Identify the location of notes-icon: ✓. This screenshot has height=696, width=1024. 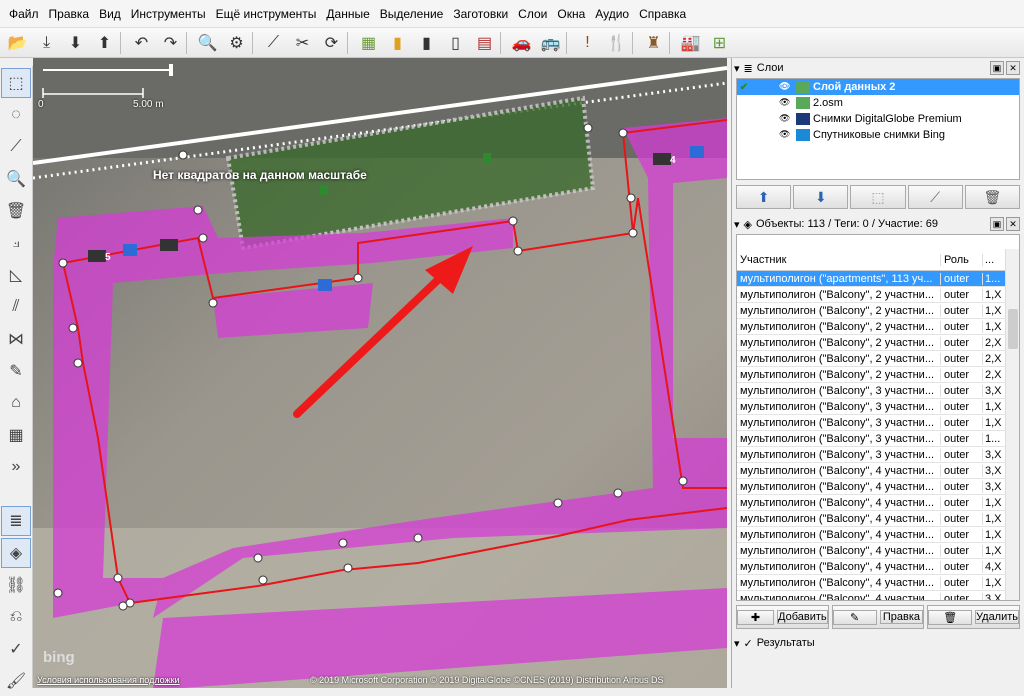
(16, 649).